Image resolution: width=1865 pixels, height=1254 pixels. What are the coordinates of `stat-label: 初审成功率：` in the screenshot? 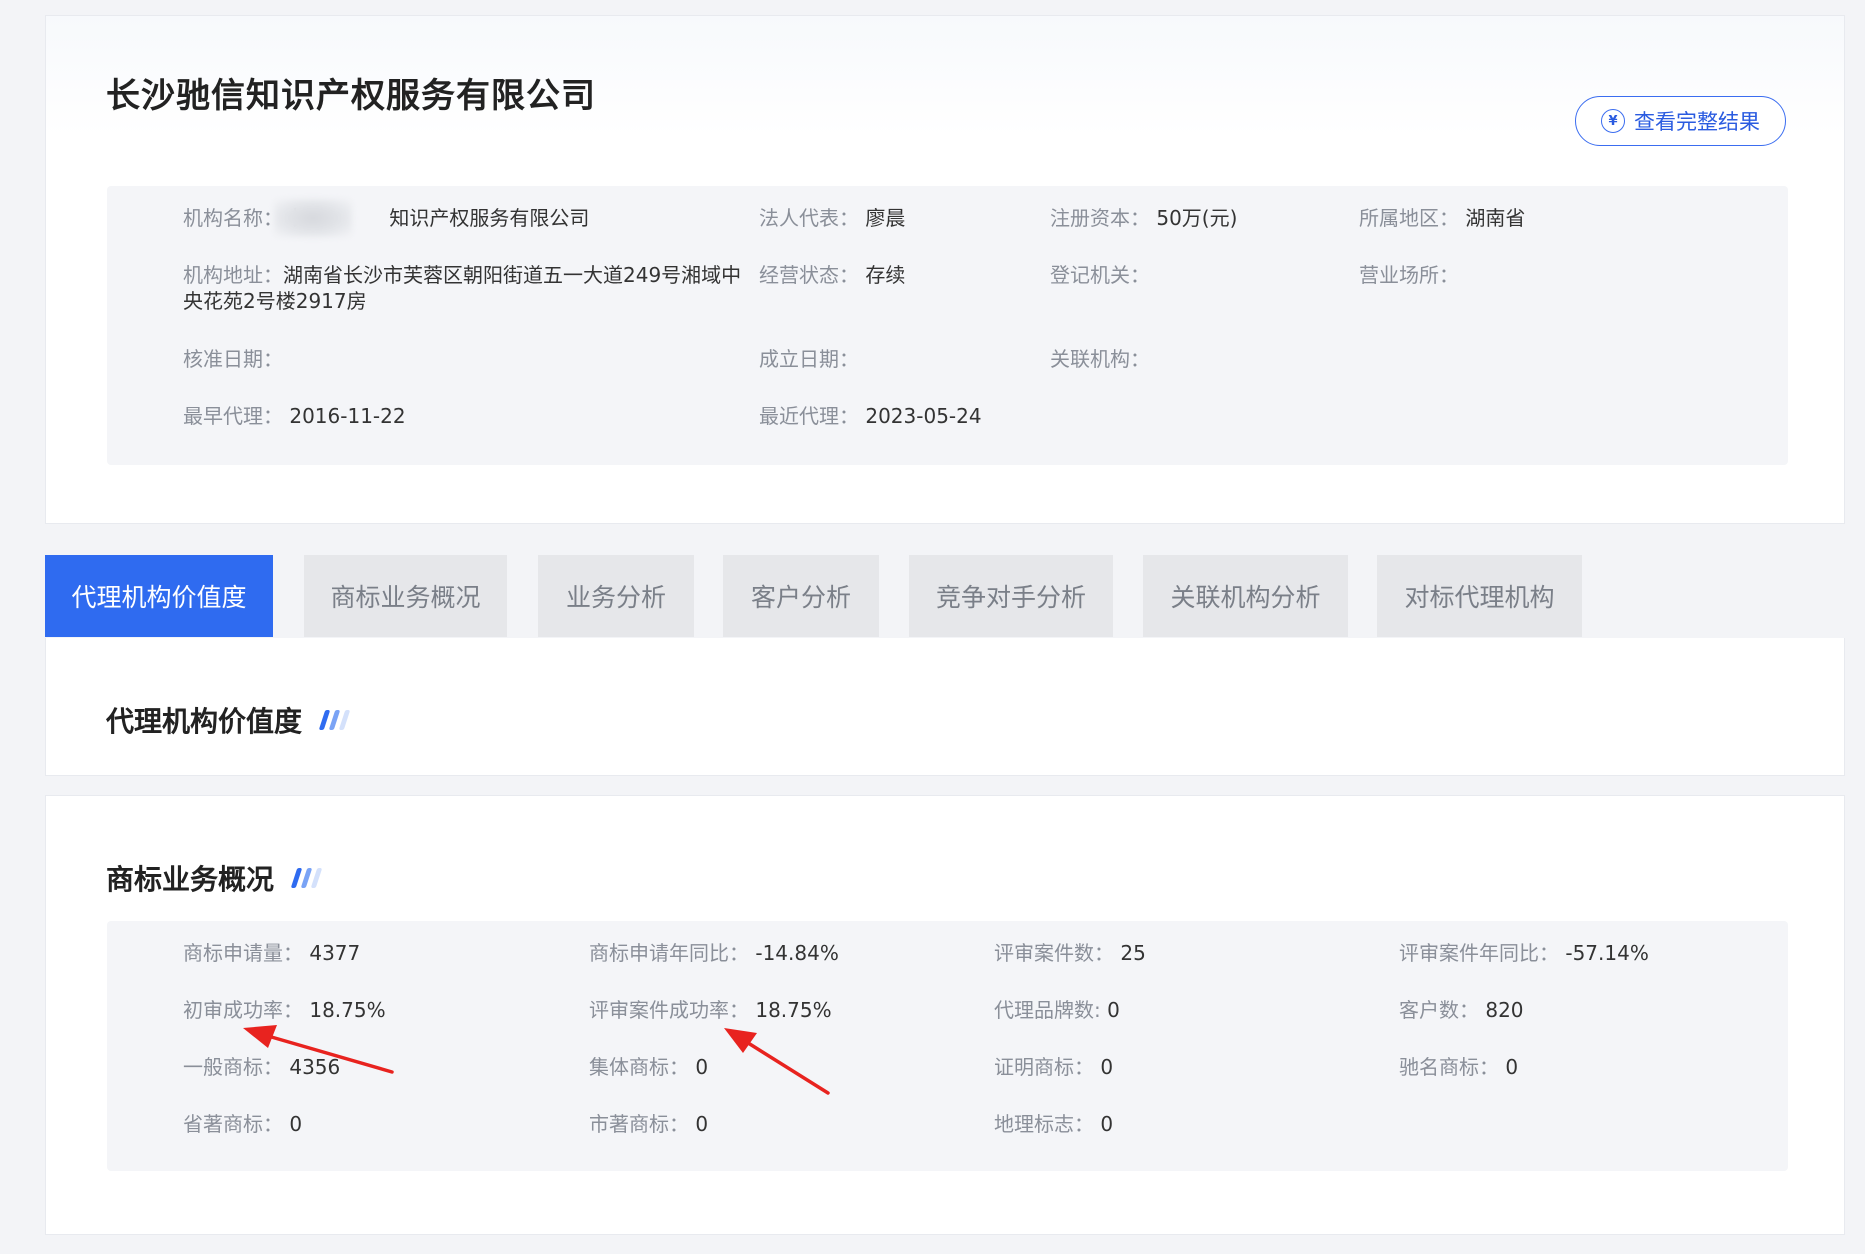 It's located at (243, 1010).